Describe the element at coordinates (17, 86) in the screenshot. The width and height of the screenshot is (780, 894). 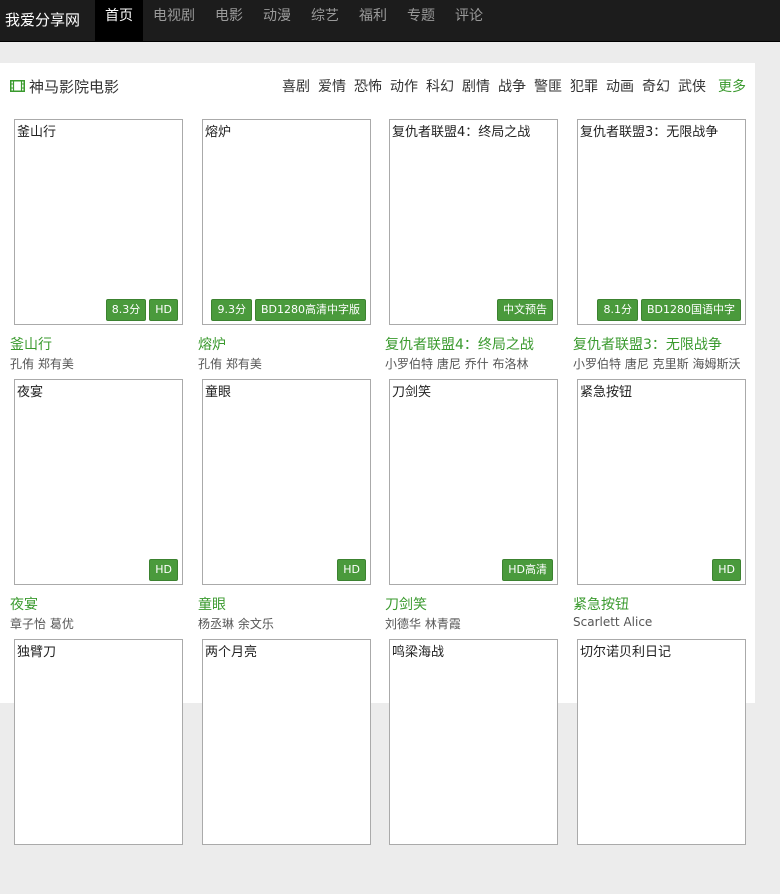
I see `film-icon` at that location.